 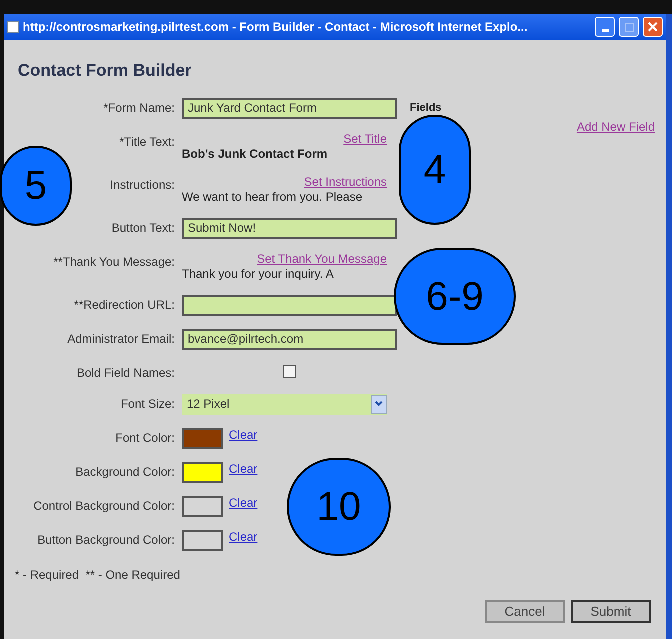 I want to click on field-label: Instructions:, so click(x=142, y=184).